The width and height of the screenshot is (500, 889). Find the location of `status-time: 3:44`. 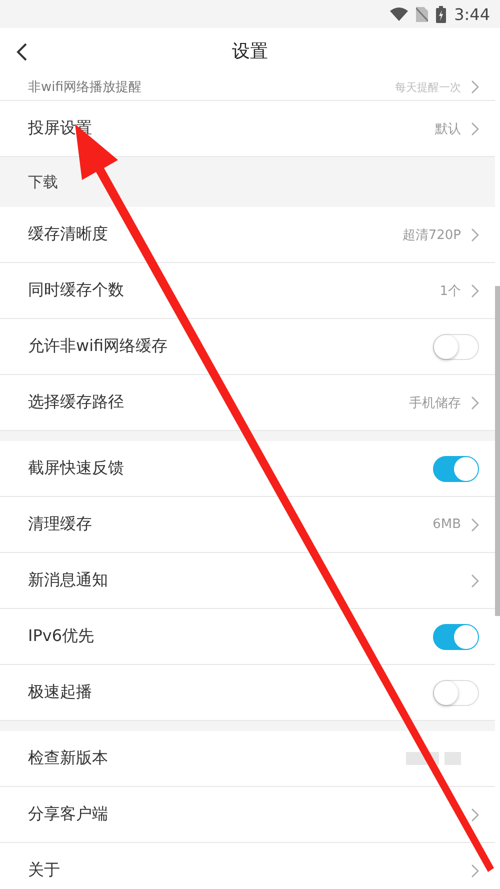

status-time: 3:44 is located at coordinates (472, 14).